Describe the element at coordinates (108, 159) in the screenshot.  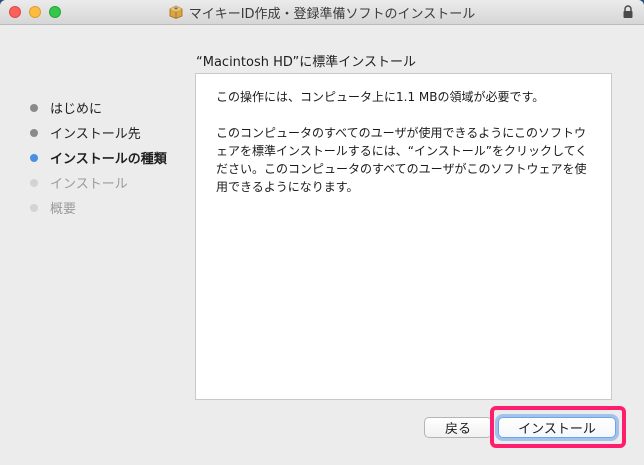
I see `step-label: インストールの種類` at that location.